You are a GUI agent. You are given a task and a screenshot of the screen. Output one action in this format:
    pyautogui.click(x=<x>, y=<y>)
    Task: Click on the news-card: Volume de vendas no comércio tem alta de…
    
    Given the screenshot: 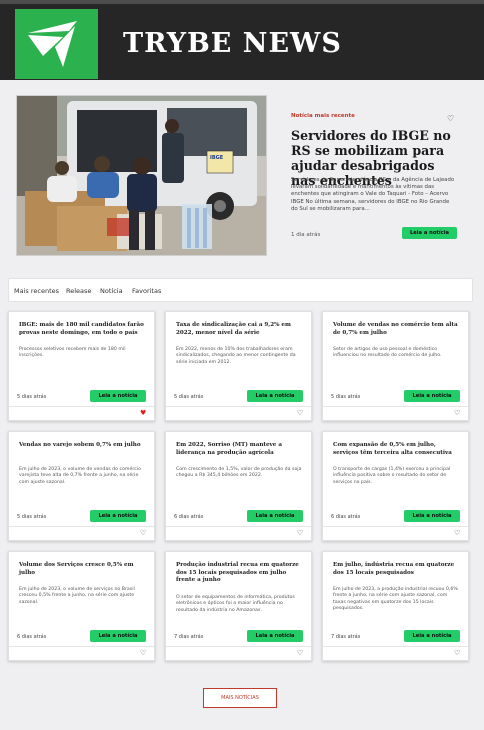 What is the action you would take?
    pyautogui.click(x=395, y=366)
    